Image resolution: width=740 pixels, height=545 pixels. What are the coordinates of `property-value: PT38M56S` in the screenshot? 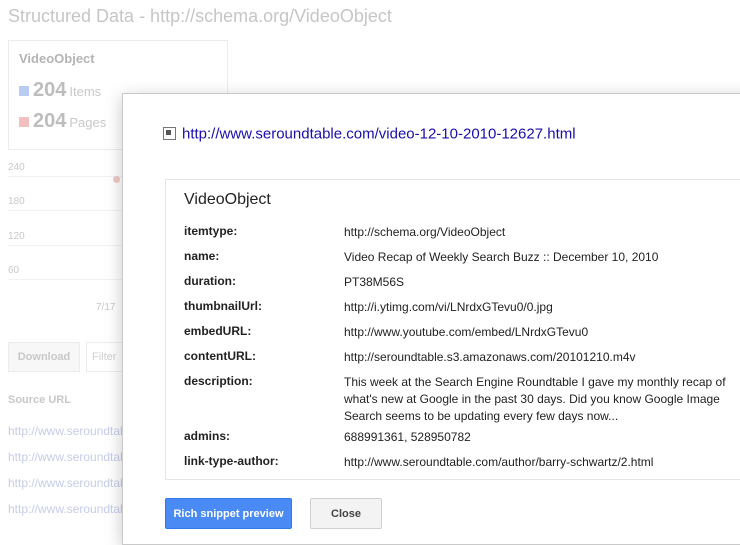 It's located at (374, 282).